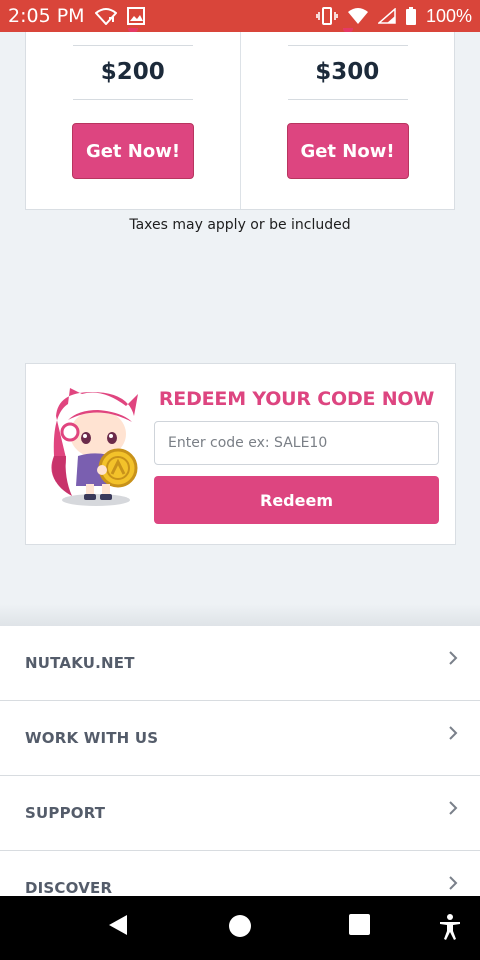  I want to click on footer-item-label: NUTAKU.NET, so click(80, 663).